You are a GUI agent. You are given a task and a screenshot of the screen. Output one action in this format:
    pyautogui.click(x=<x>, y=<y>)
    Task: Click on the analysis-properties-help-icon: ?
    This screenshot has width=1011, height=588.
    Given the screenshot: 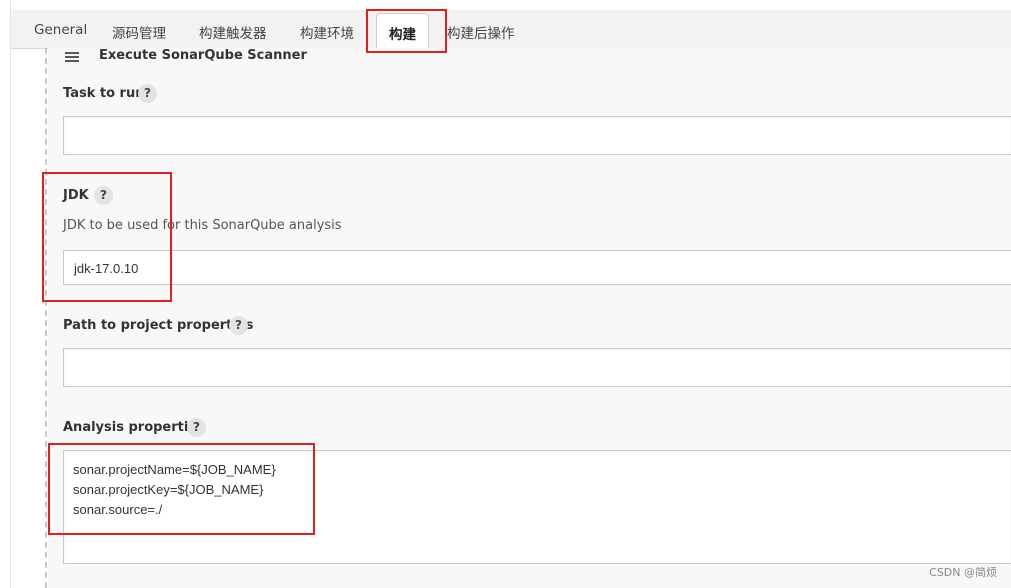 What is the action you would take?
    pyautogui.click(x=196, y=427)
    